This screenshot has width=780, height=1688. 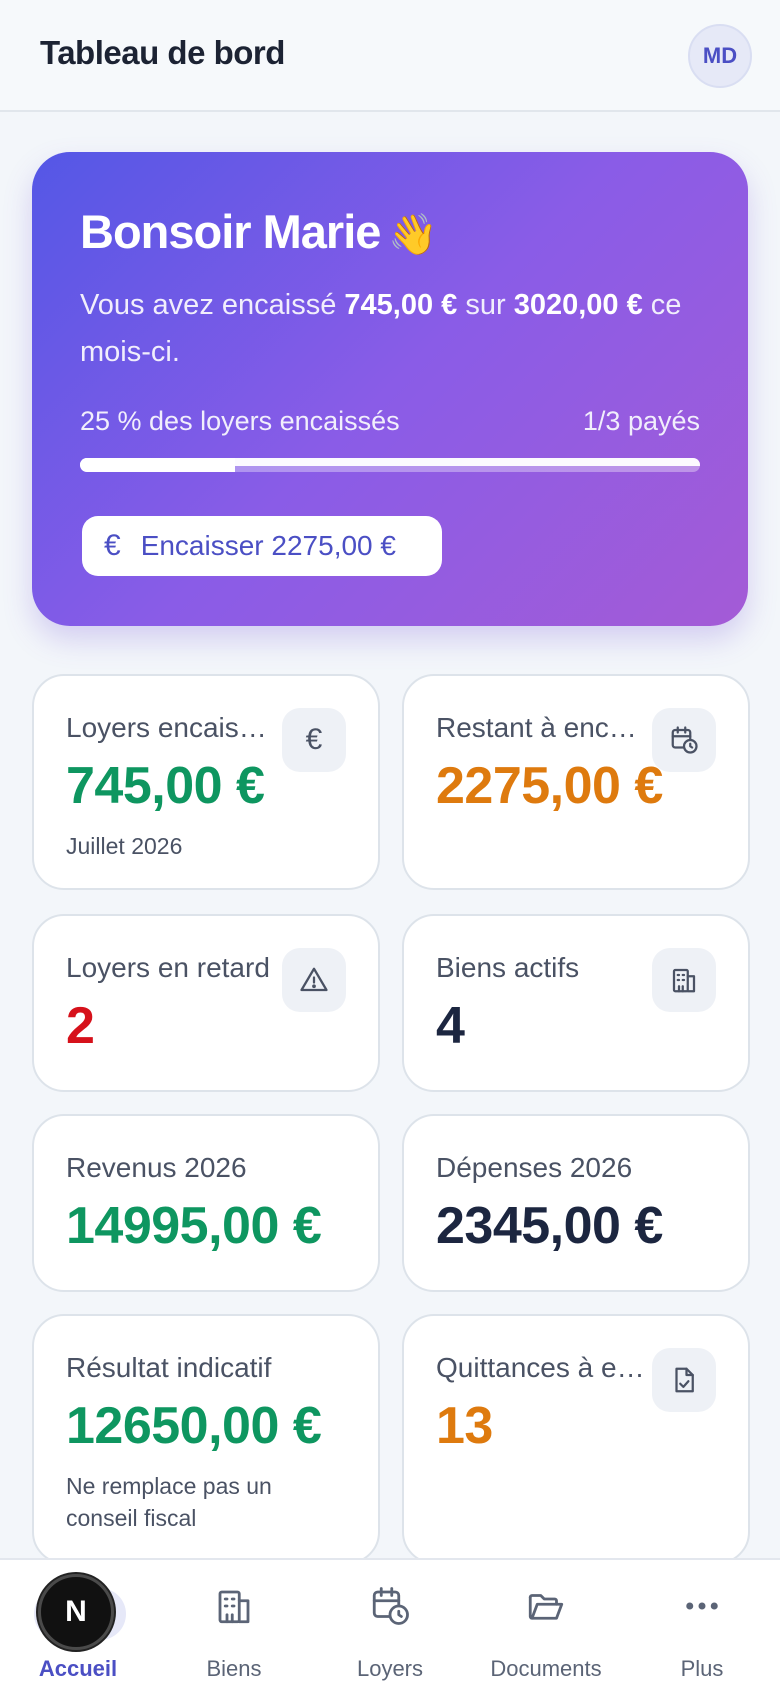 I want to click on dev-badge: N, so click(x=76, y=1612).